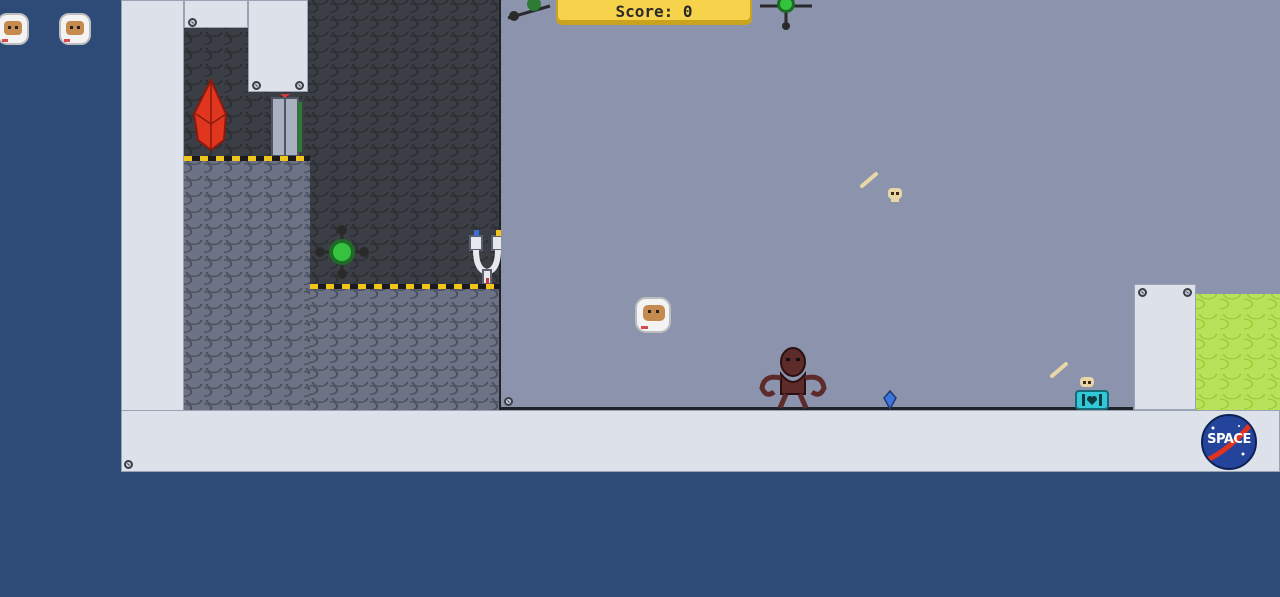  Describe the element at coordinates (700, 441) in the screenshot. I see `floor-wall` at that location.